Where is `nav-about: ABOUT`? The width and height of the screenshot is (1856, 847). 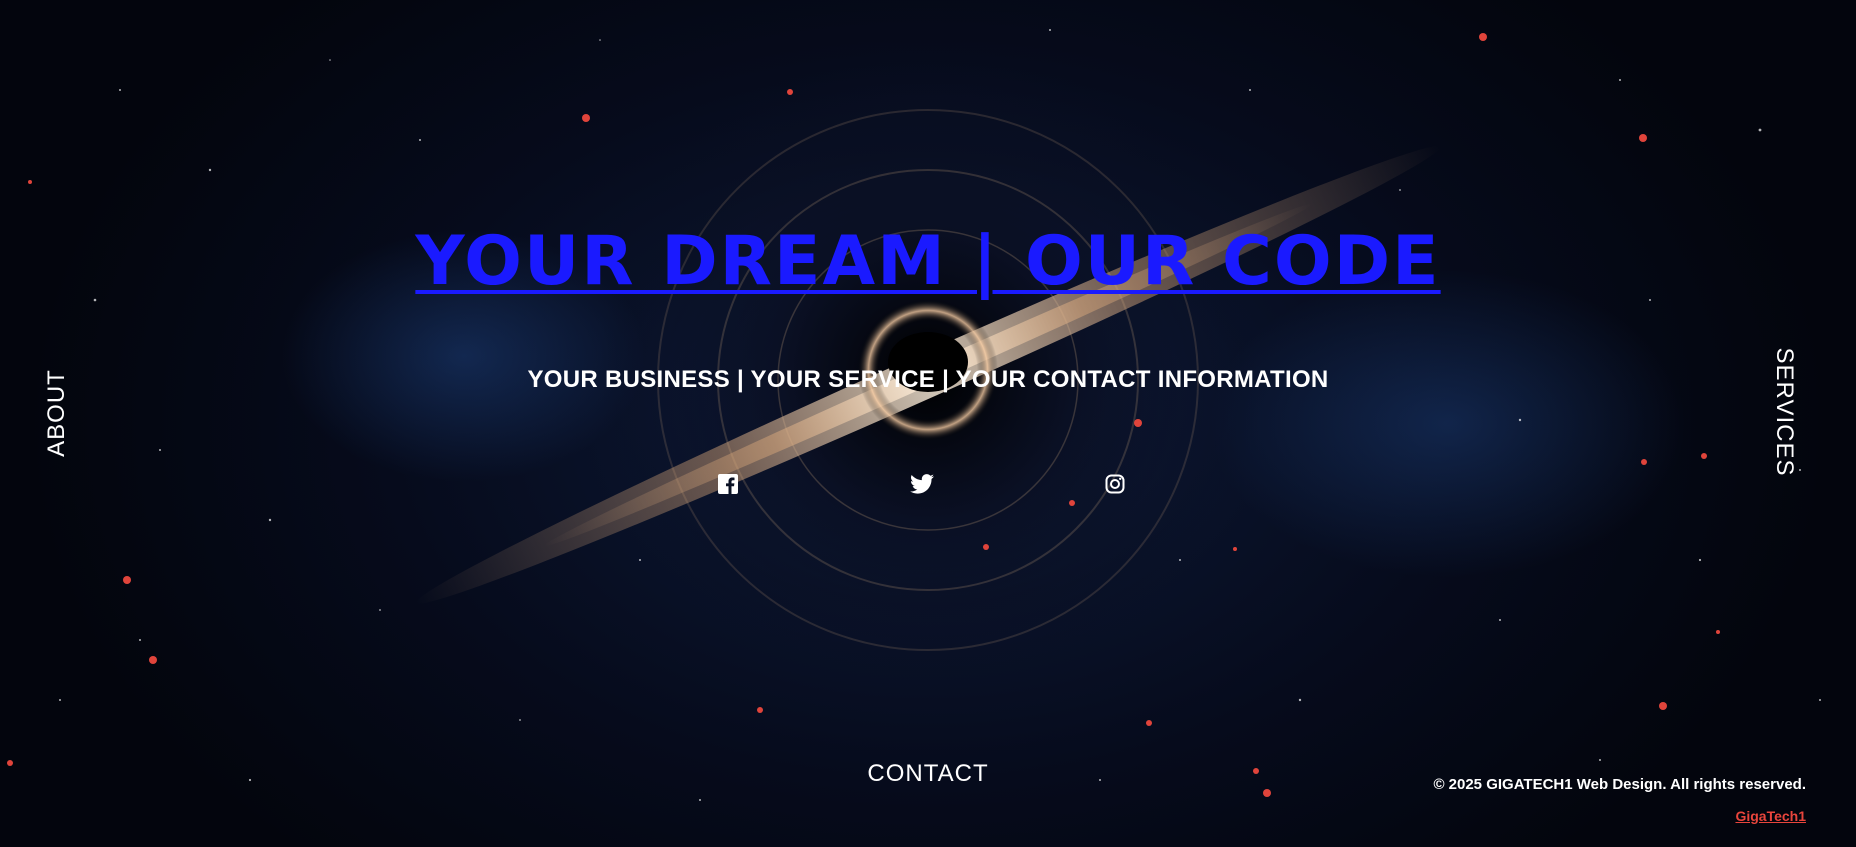 nav-about: ABOUT is located at coordinates (57, 413).